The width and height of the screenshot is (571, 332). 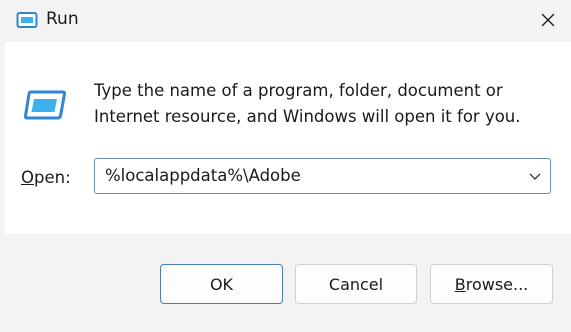 What do you see at coordinates (203, 175) in the screenshot?
I see `open-input: %localappdata%\Adobe` at bounding box center [203, 175].